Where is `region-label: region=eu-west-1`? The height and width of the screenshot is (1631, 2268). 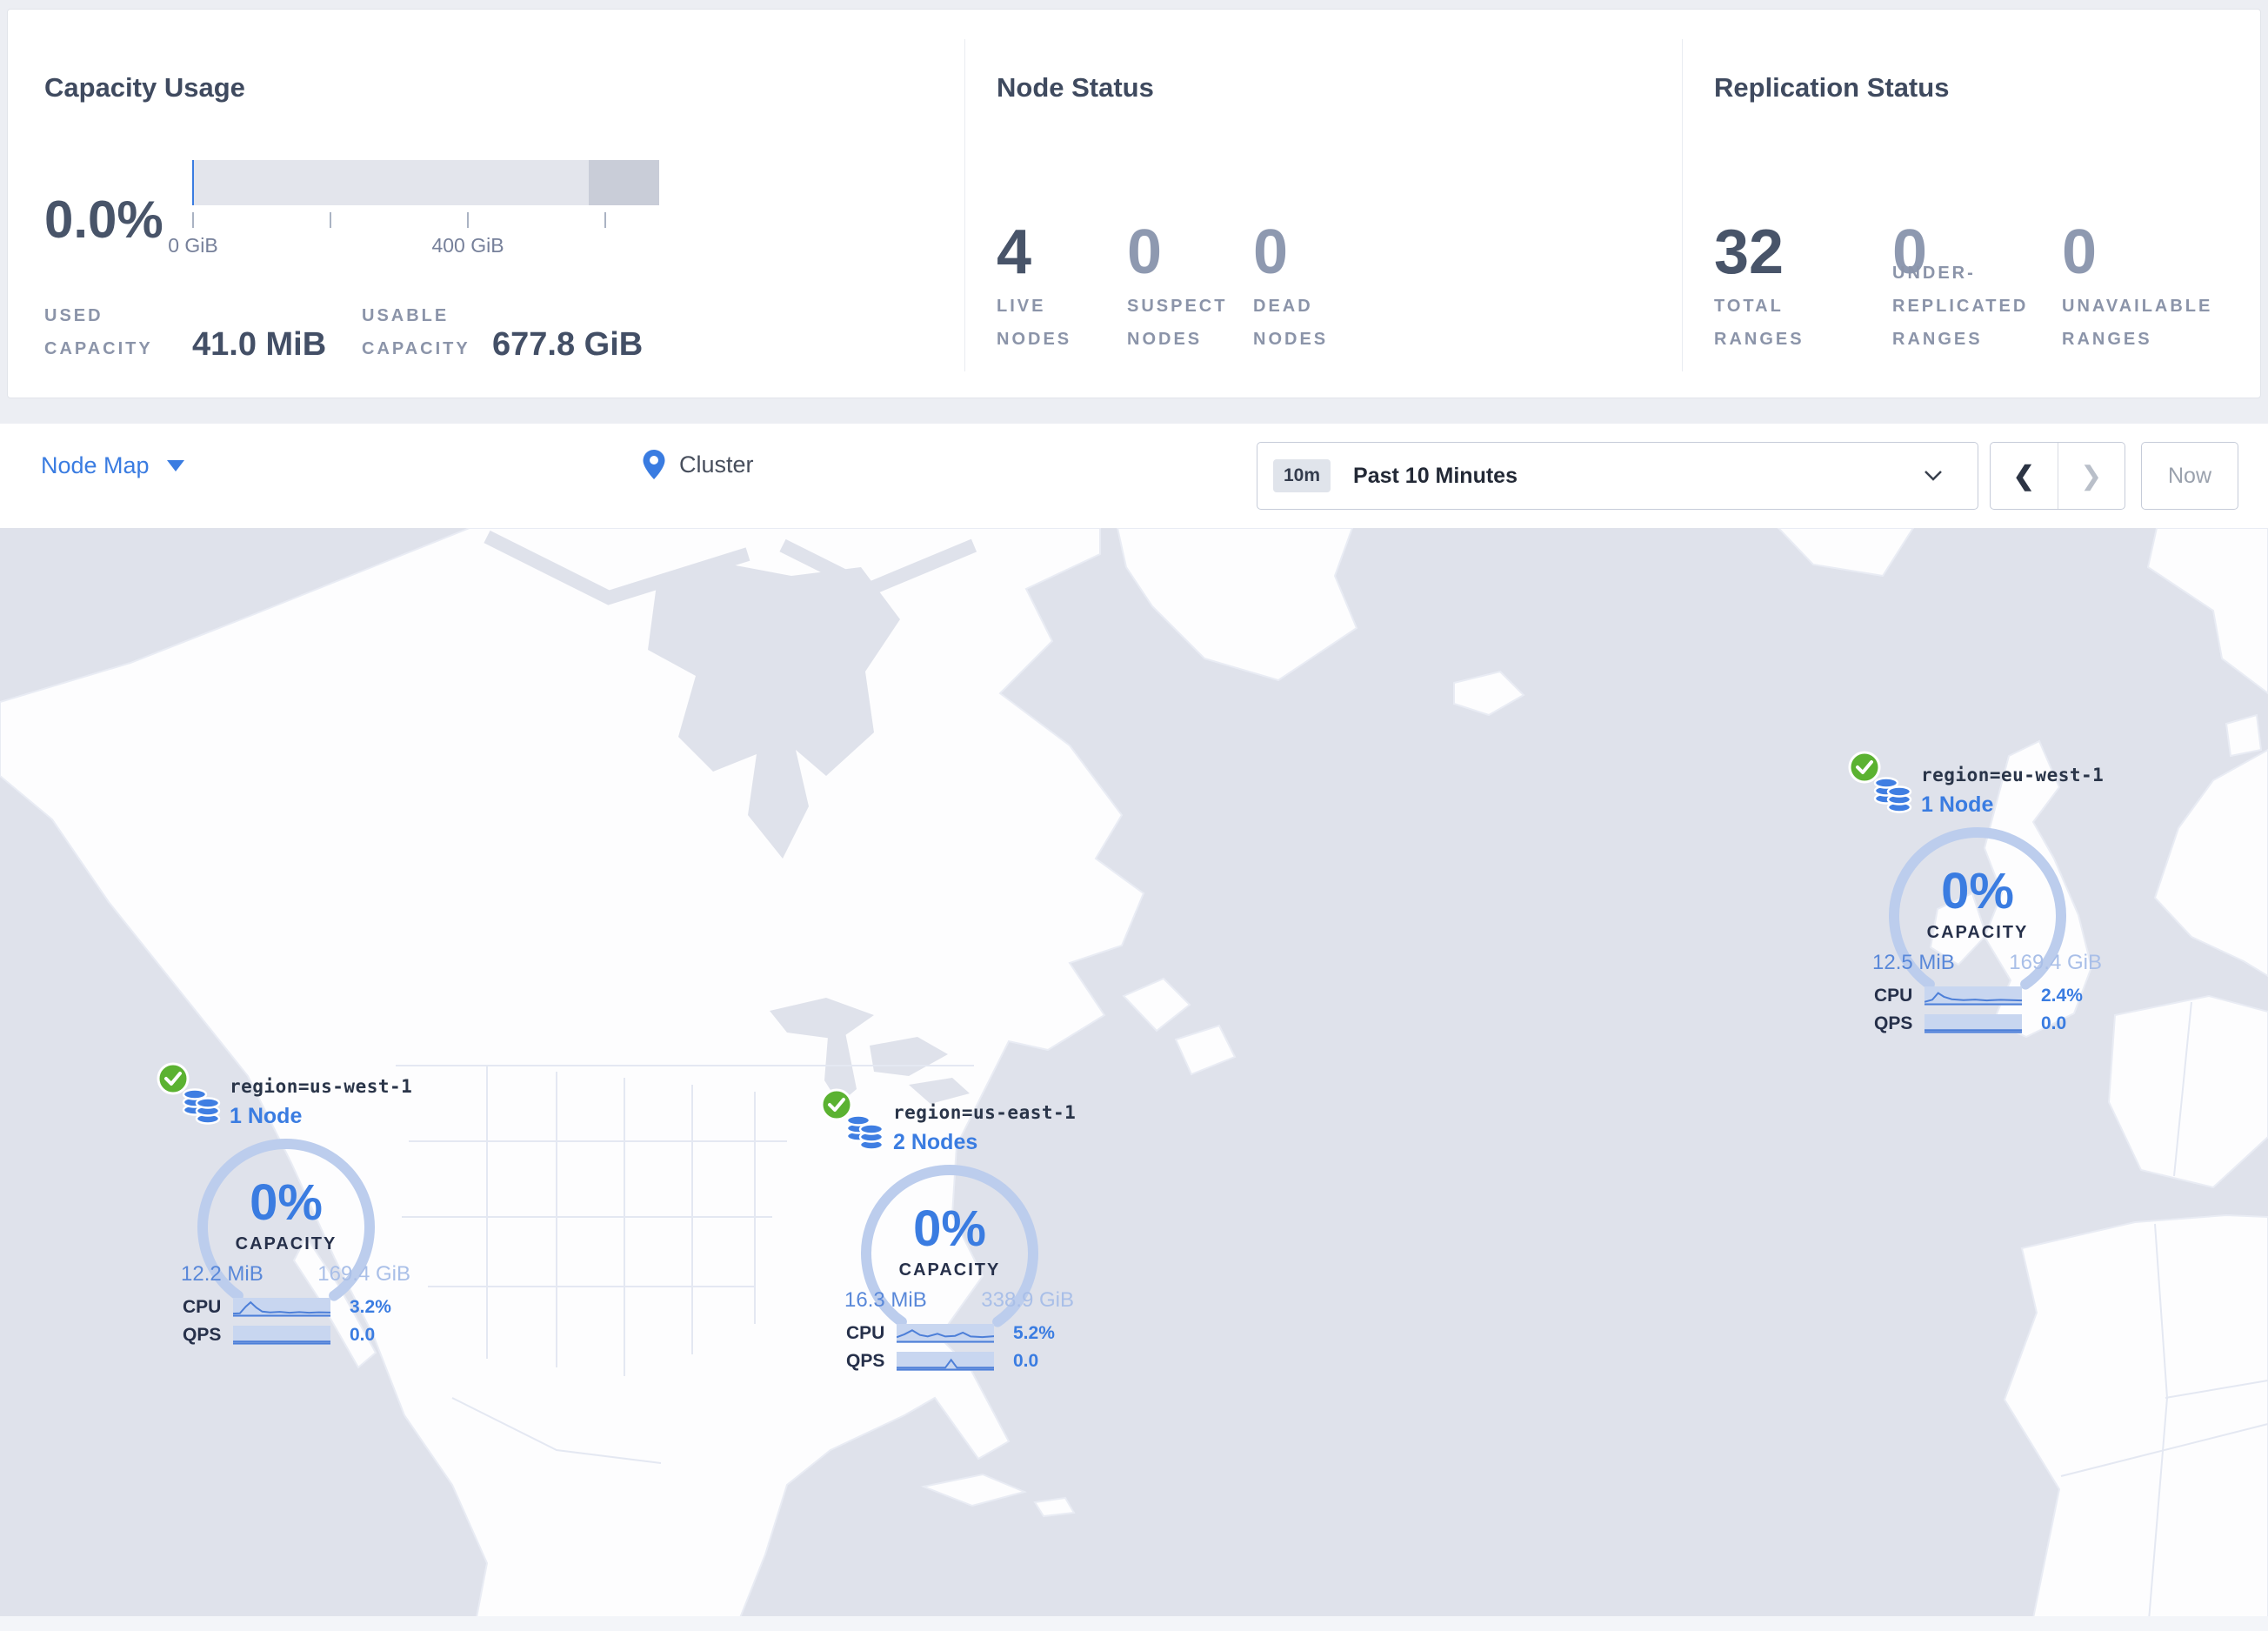 region-label: region=eu-west-1 is located at coordinates (2013, 775).